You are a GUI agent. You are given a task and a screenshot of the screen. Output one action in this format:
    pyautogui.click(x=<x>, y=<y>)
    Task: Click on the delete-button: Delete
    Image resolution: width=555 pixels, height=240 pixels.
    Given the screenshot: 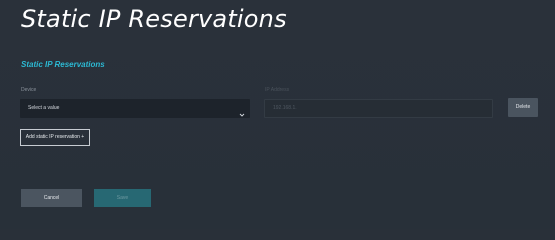 What is the action you would take?
    pyautogui.click(x=523, y=107)
    